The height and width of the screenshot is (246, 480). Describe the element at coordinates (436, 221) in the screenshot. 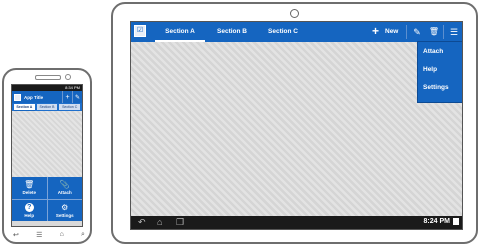

I see `tablet-status-time: 8:24 PM` at that location.